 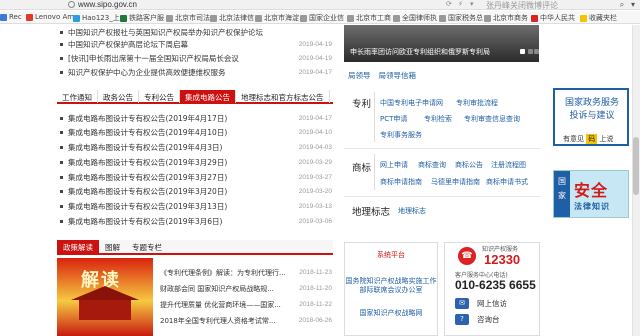 I want to click on list-item: 集成电路布图设计专有权公告(2019年3月29日) 2019-03-29, so click(x=196, y=162).